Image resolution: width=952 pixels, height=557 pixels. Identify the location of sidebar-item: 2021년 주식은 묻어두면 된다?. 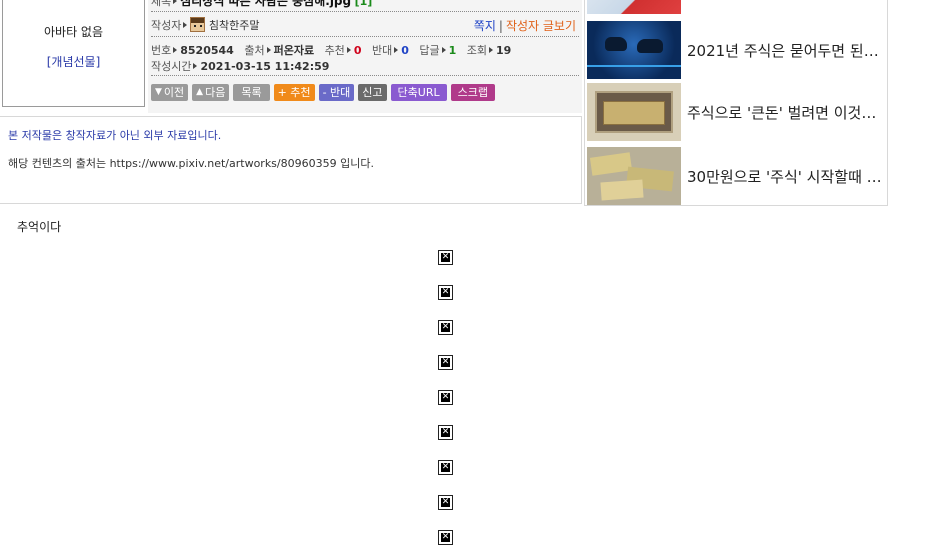
(737, 50).